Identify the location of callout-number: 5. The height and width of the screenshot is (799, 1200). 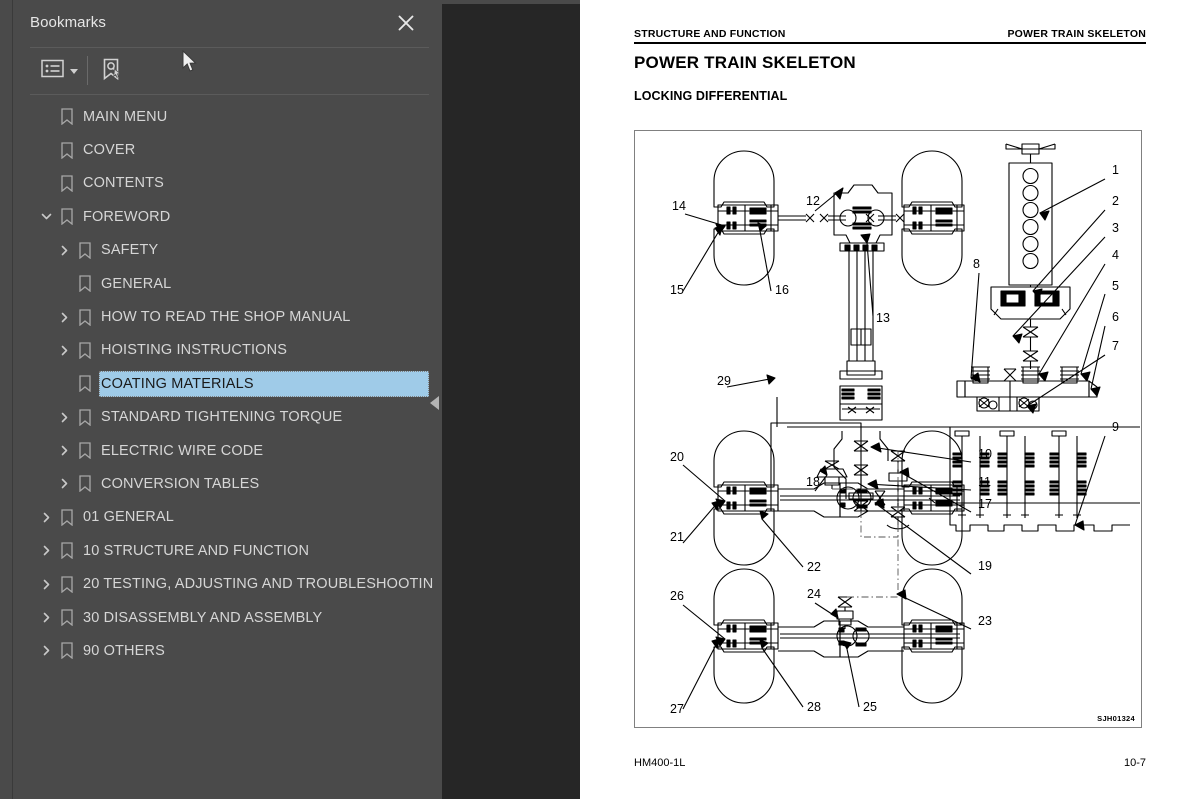
(1115, 286).